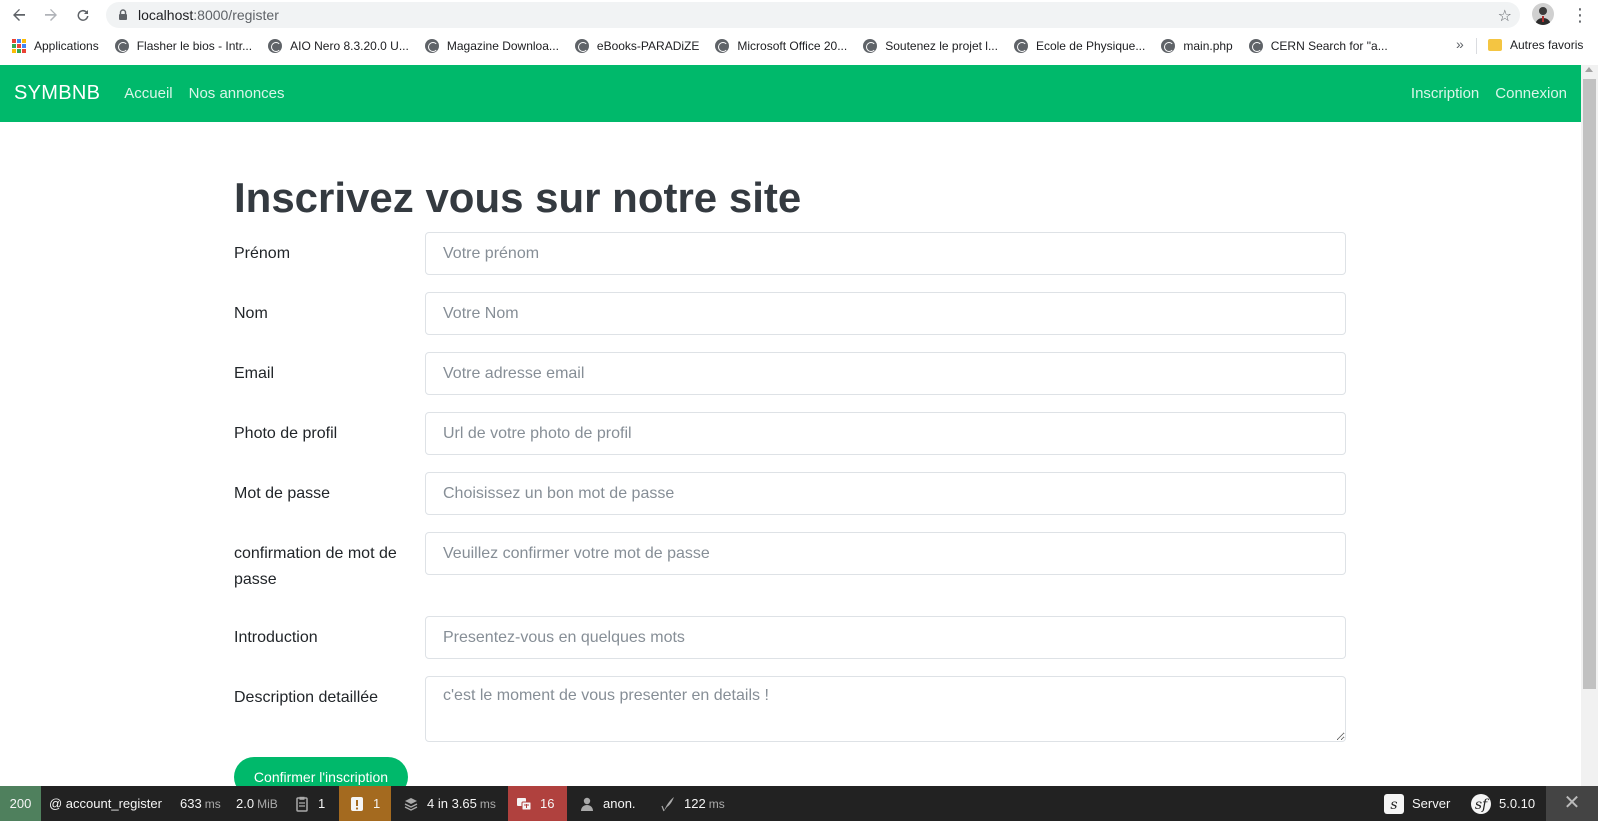 The width and height of the screenshot is (1598, 821). What do you see at coordinates (885, 493) in the screenshot?
I see `password-input` at bounding box center [885, 493].